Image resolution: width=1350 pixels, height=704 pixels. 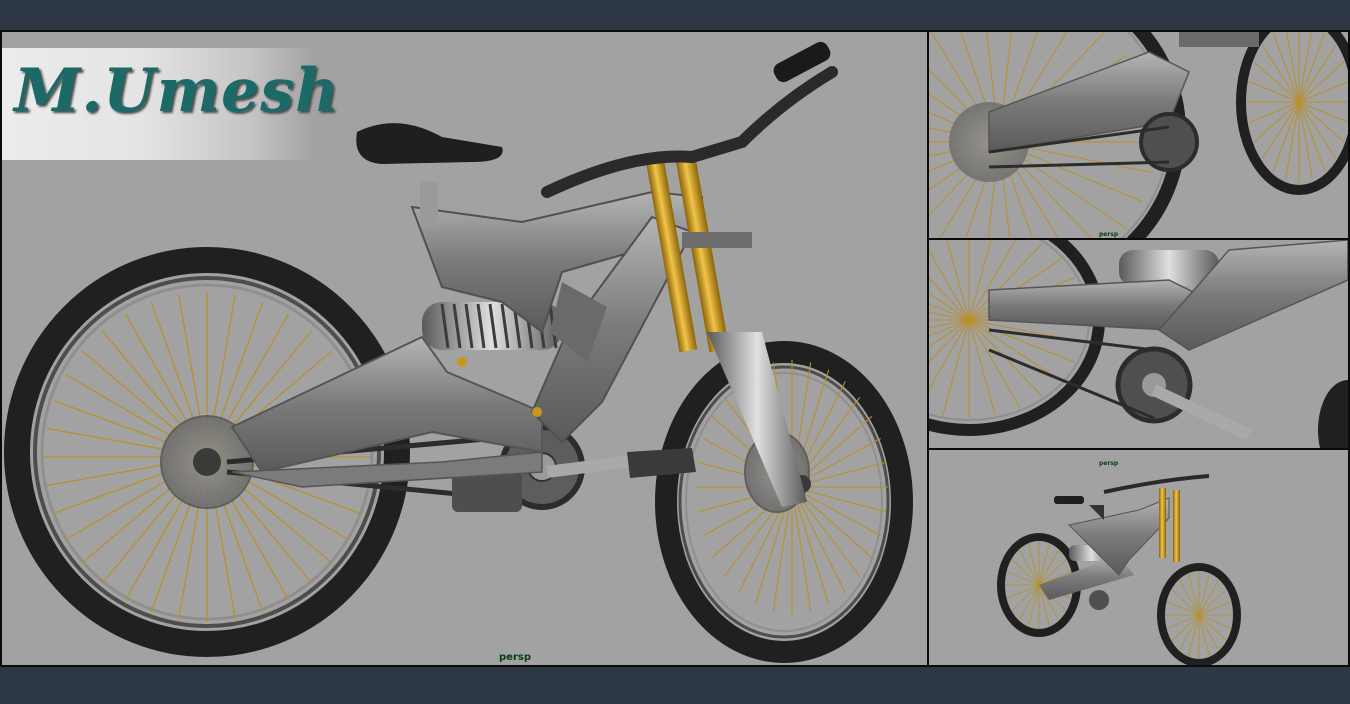 I want to click on logo-text: M.Umesh, so click(x=177, y=91).